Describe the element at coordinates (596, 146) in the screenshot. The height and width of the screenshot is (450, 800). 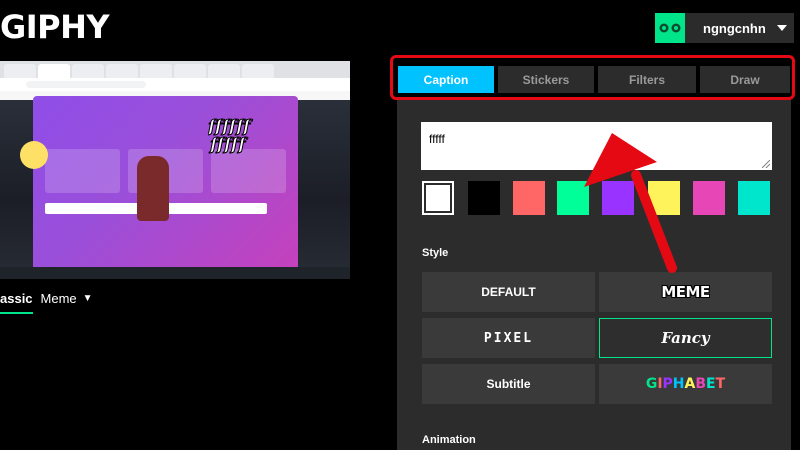
I see `caption-input: fffff` at that location.